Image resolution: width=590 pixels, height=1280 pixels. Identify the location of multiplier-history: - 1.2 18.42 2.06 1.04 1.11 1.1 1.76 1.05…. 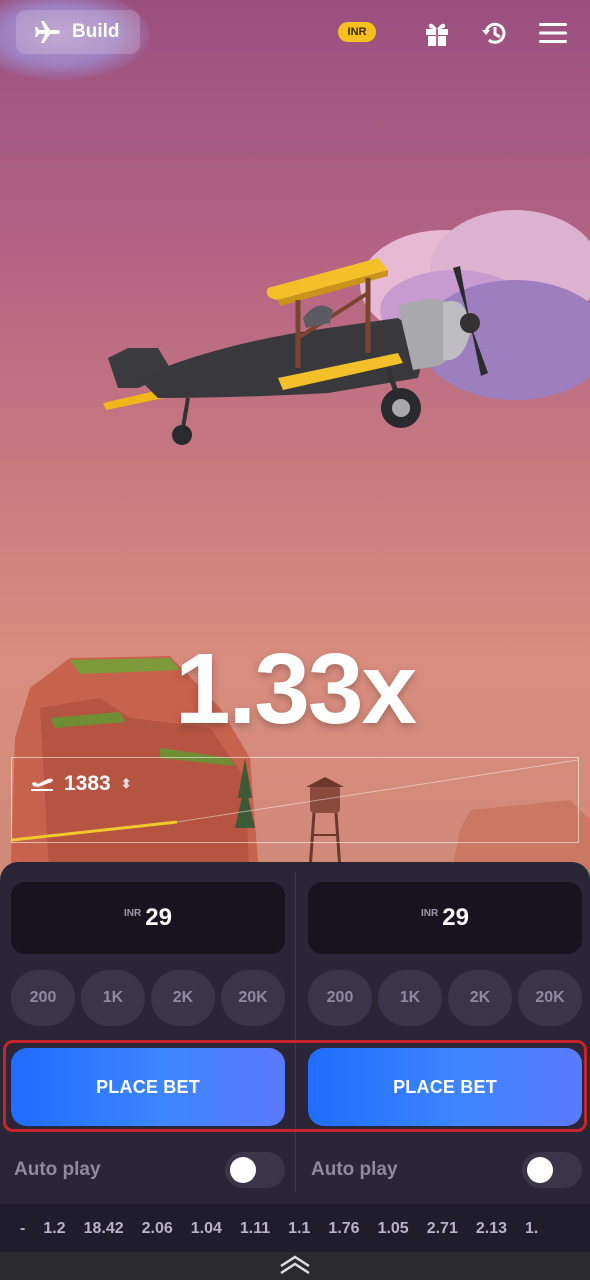
(295, 1229).